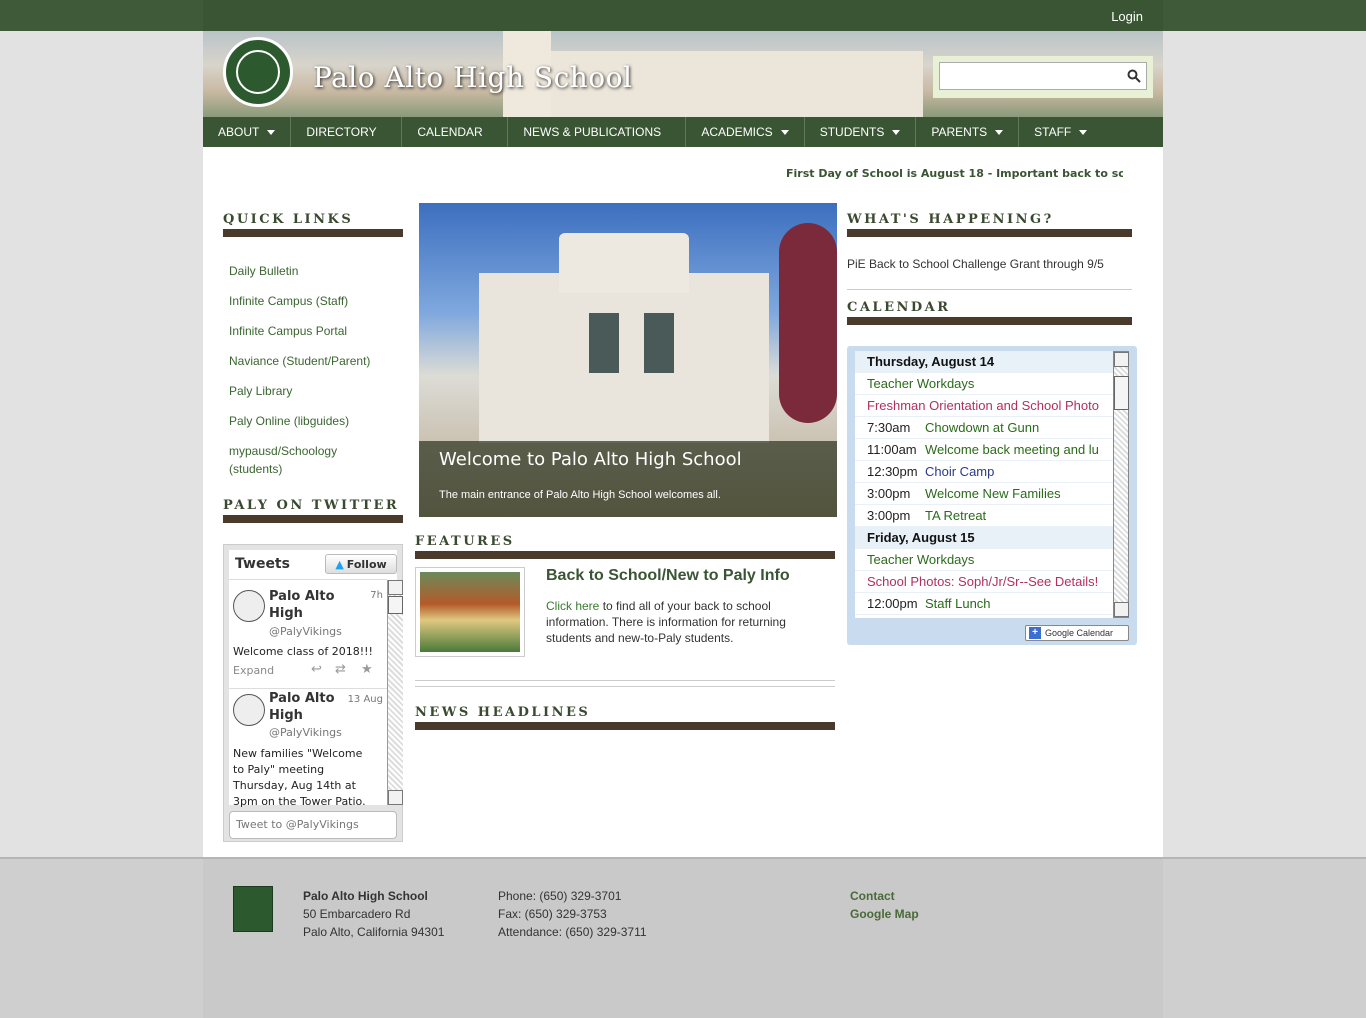 Image resolution: width=1366 pixels, height=1018 pixels. I want to click on calendar-event: 11:00am Welcome back meeting and lu, so click(984, 450).